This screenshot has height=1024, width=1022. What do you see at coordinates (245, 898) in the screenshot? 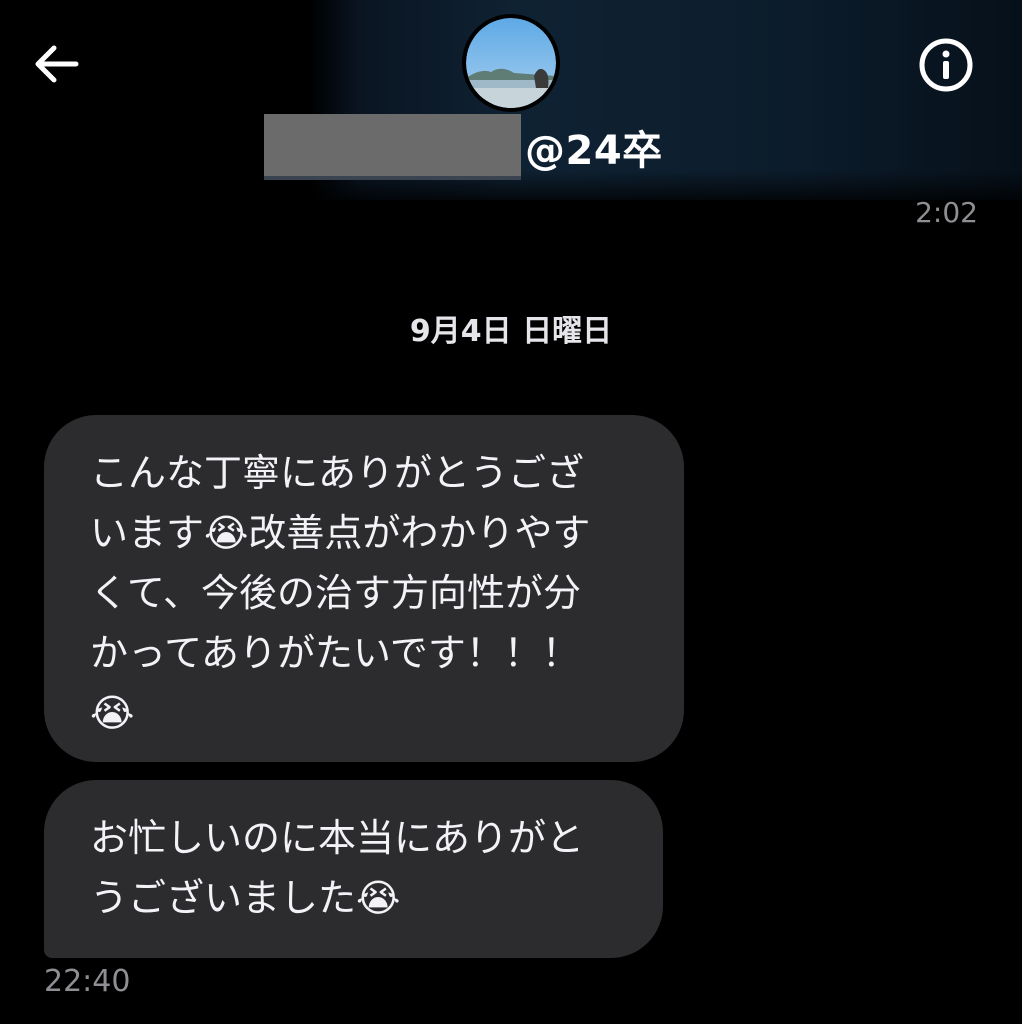
I see `message-line: うございました😭` at bounding box center [245, 898].